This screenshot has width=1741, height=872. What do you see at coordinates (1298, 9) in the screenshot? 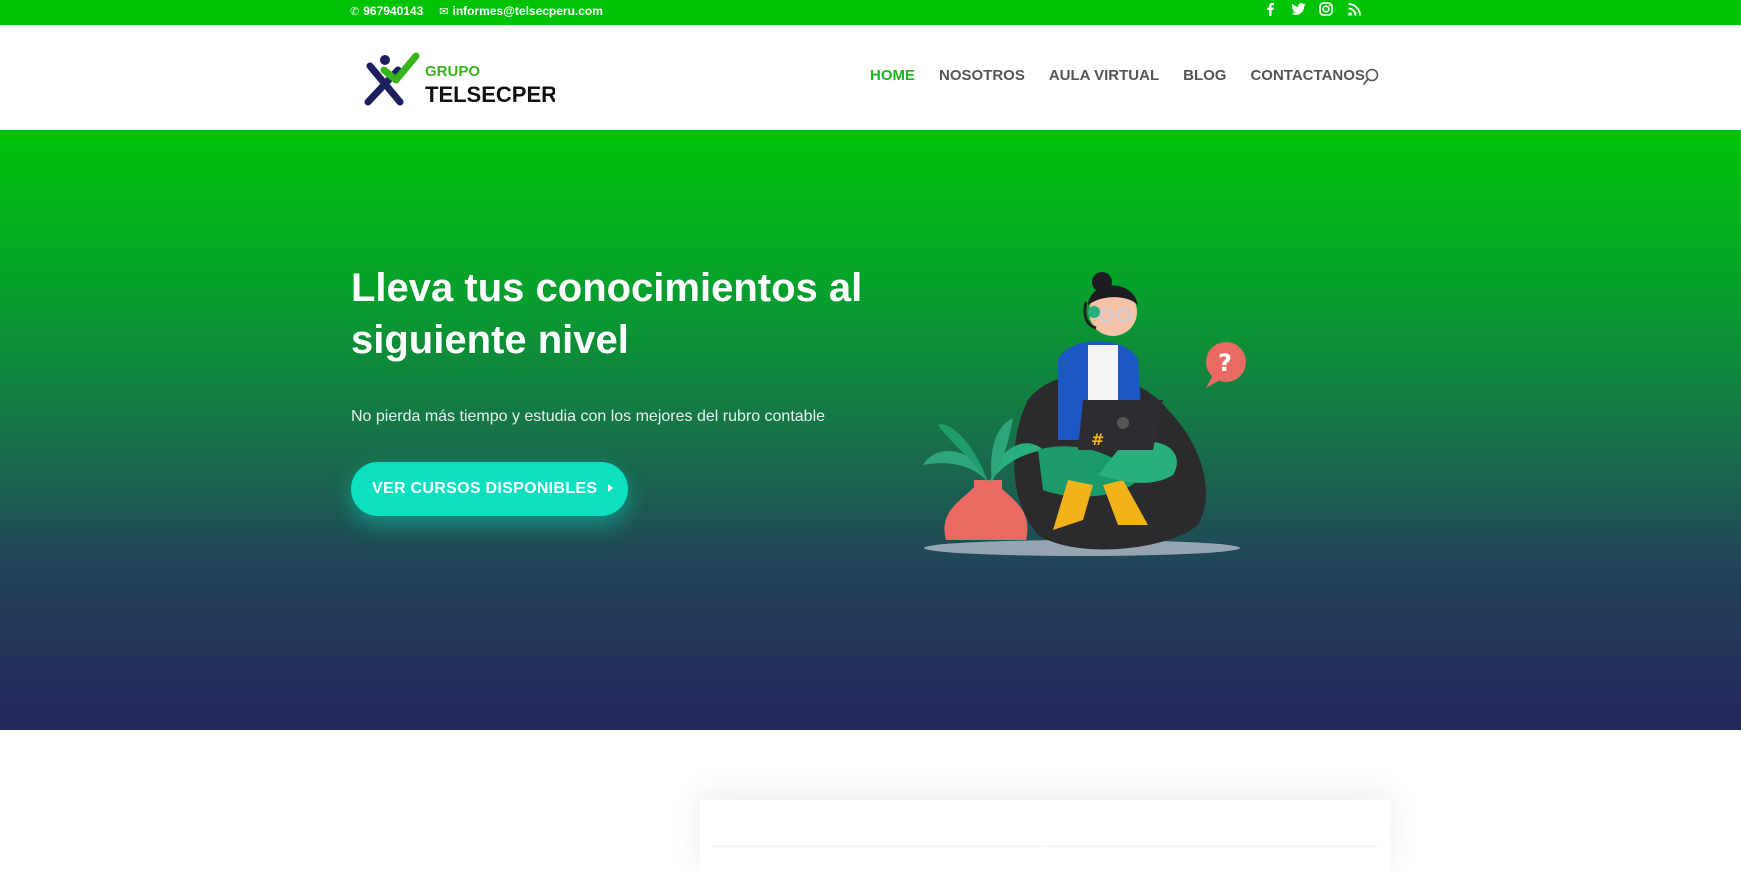
I see `twitter-icon` at bounding box center [1298, 9].